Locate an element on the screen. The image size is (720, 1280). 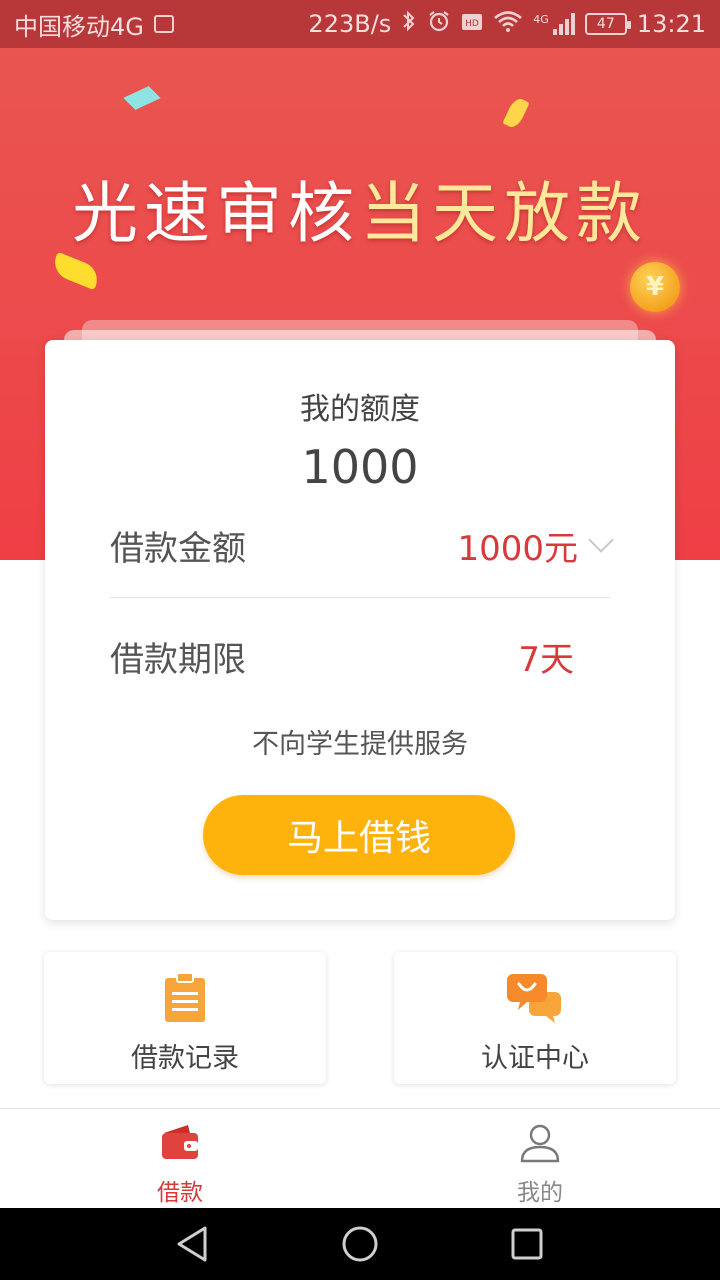
wifi-icon is located at coordinates (508, 24).